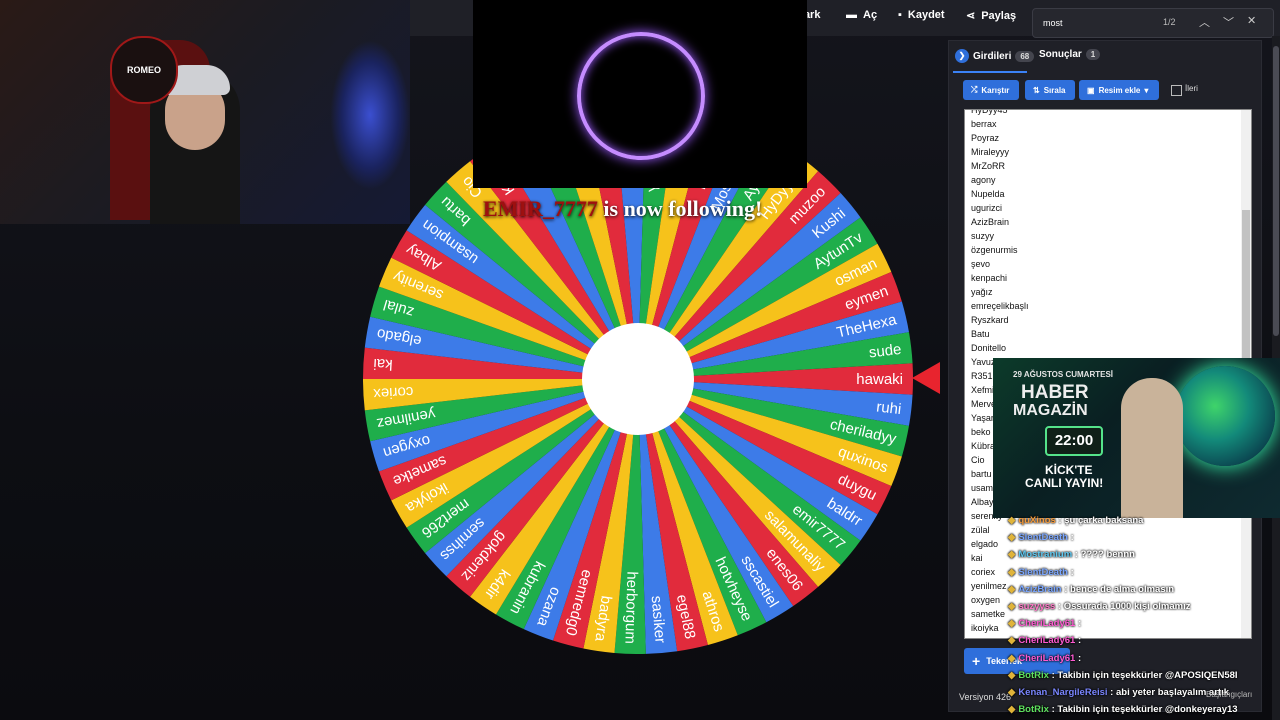 This screenshot has width=1280, height=720. What do you see at coordinates (926, 378) in the screenshot?
I see `wheel-pointer-icon` at bounding box center [926, 378].